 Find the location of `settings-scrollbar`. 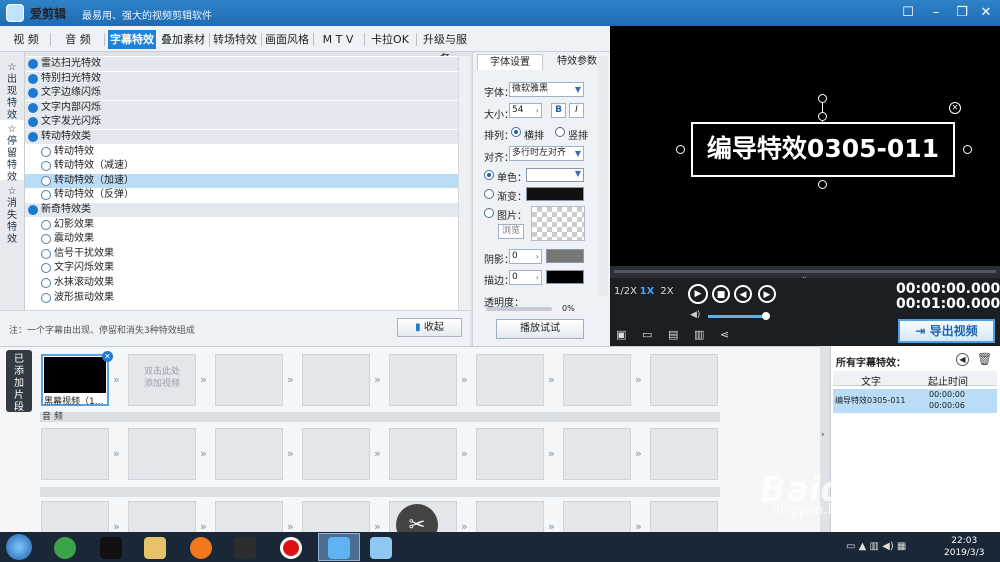

settings-scrollbar is located at coordinates (603, 176).